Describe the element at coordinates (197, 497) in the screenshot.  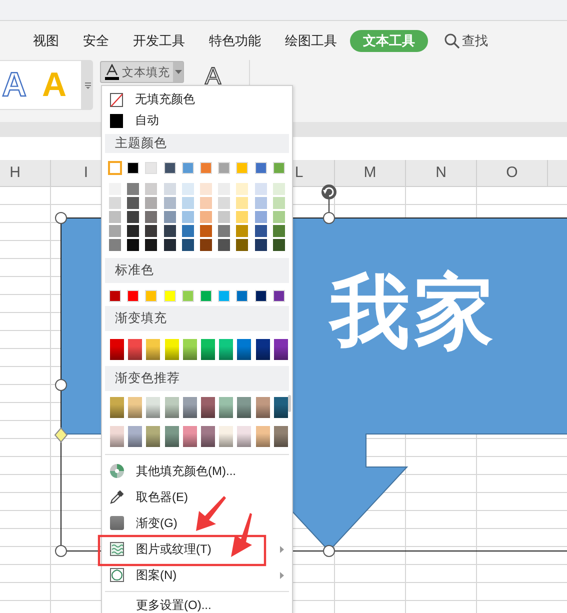
I see `menu-item: 取色器(E)` at that location.